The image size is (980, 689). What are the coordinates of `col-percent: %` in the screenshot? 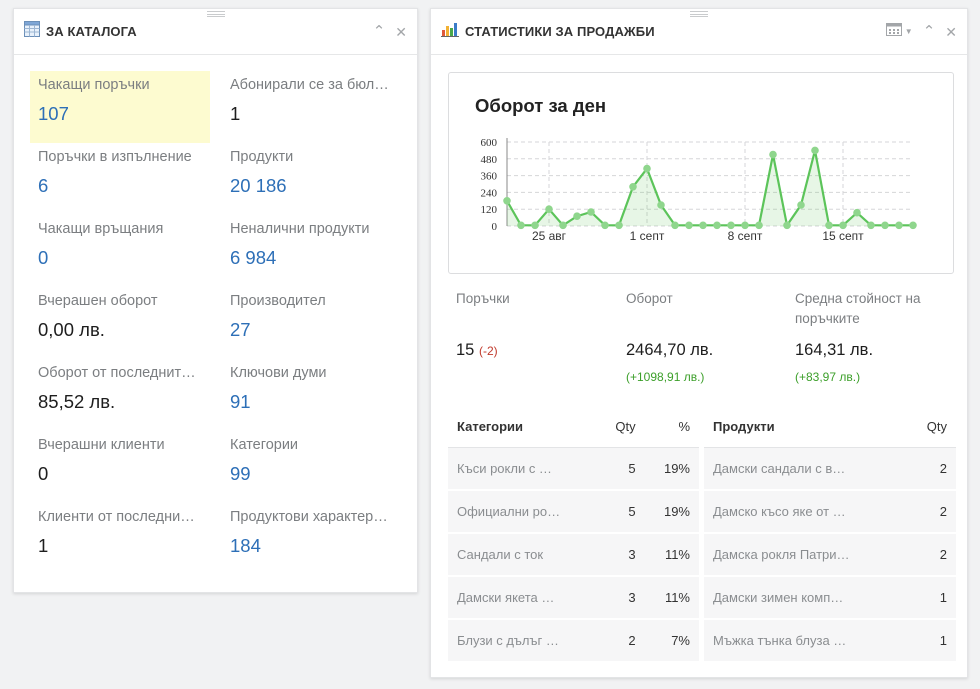 It's located at (671, 427).